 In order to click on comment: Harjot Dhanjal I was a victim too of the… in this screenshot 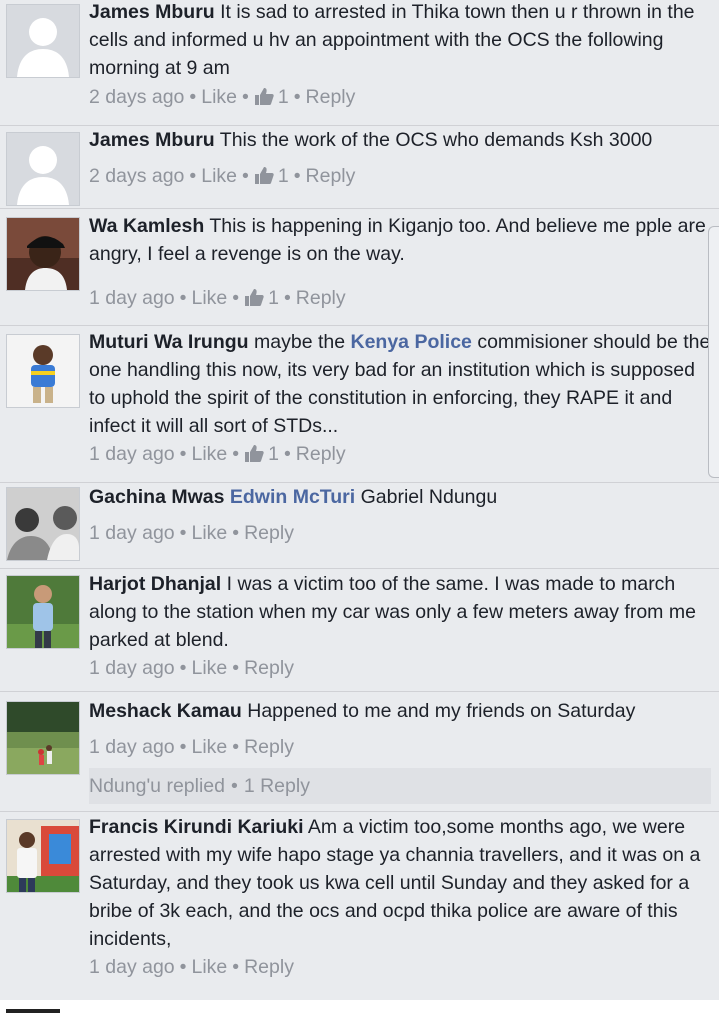, I will do `click(359, 630)`.